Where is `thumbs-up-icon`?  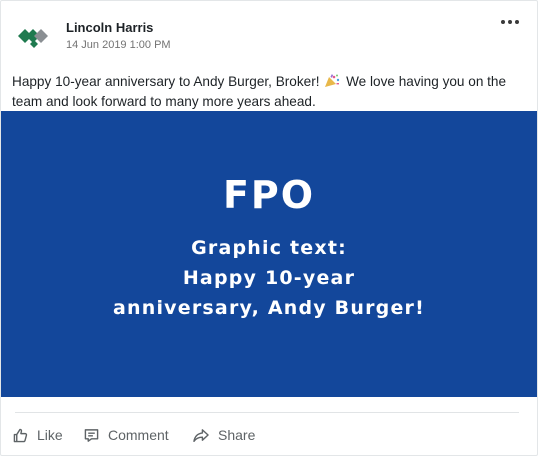
thumbs-up-icon is located at coordinates (20, 435).